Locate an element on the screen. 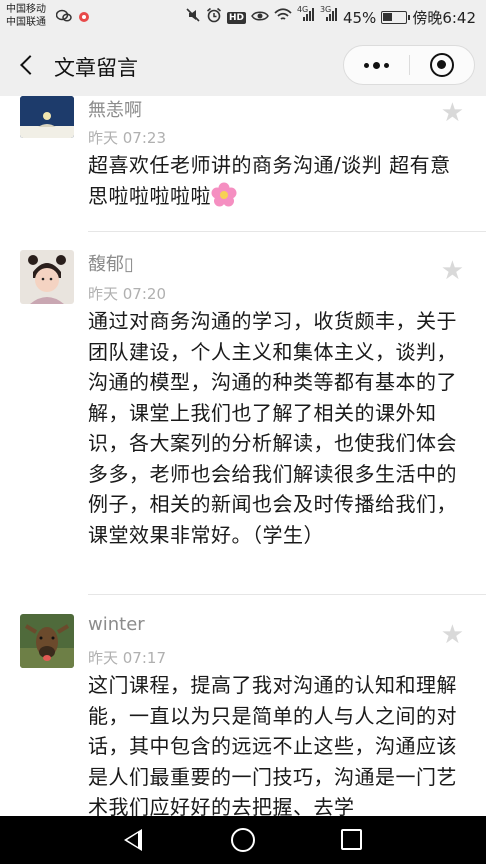  notification-icons is located at coordinates (72, 18).